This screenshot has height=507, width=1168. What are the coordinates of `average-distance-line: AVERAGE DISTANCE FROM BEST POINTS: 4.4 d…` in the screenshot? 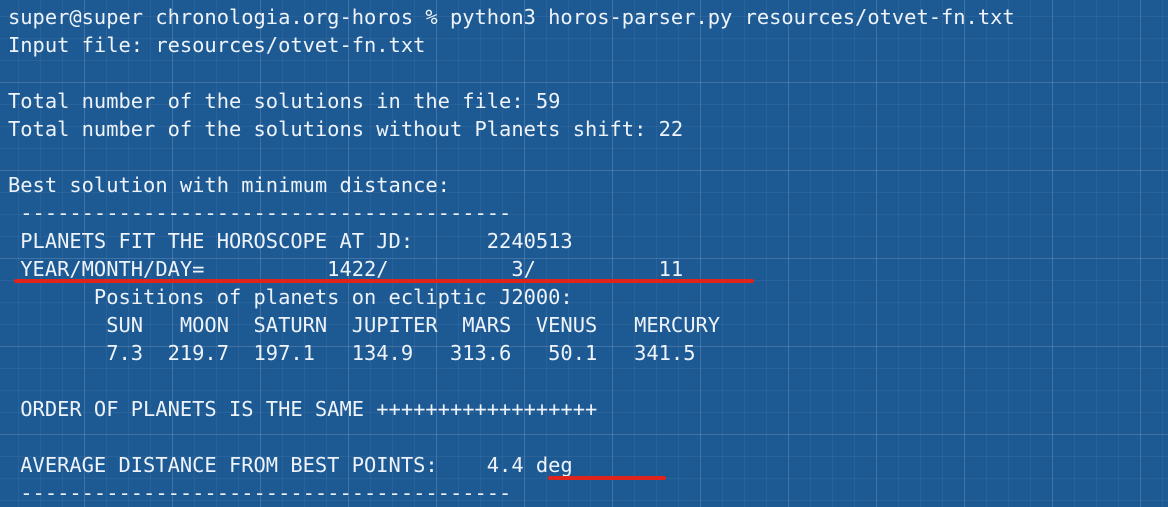 It's located at (290, 465).